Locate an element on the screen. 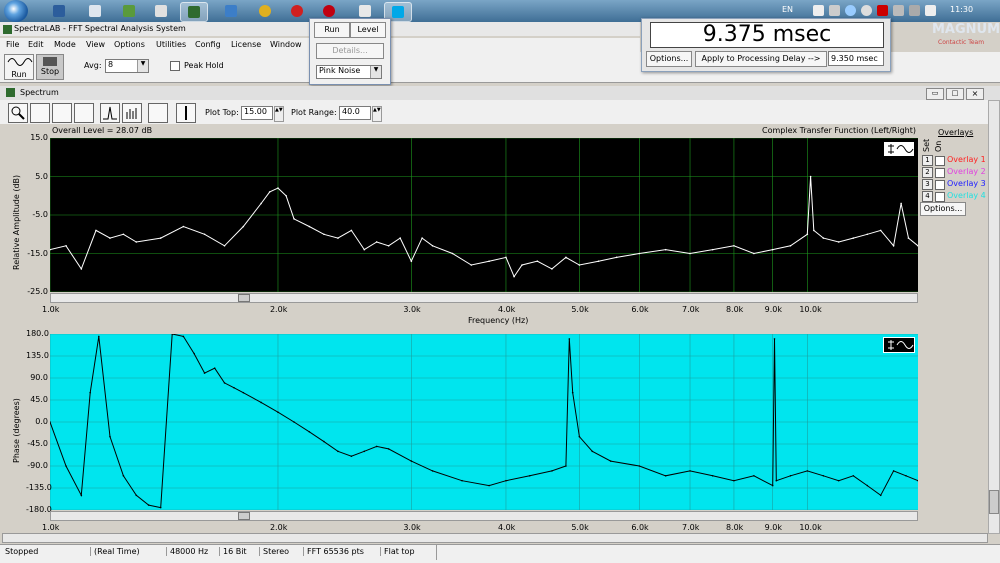  status-rate: 48000 Hz is located at coordinates (187, 551).